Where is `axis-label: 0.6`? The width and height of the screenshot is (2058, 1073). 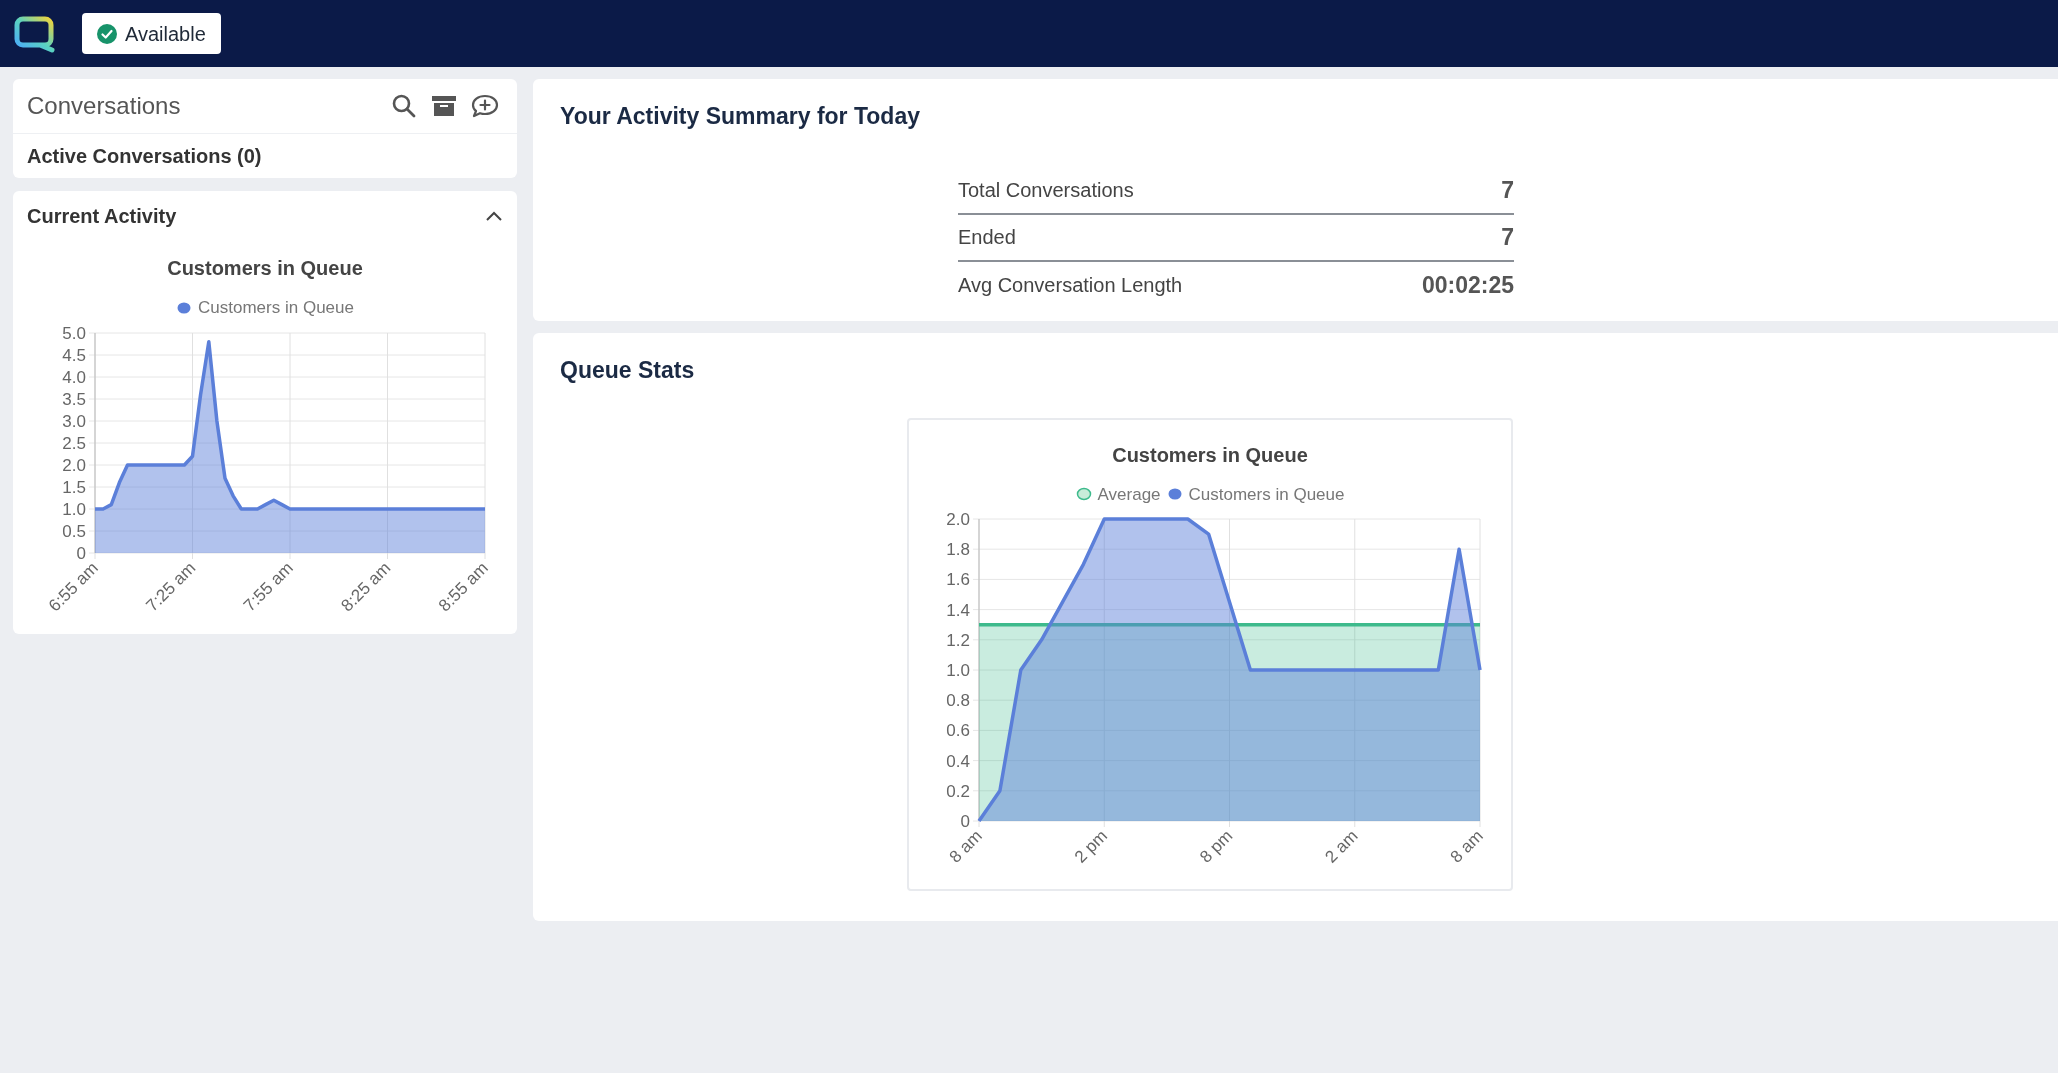 axis-label: 0.6 is located at coordinates (958, 731).